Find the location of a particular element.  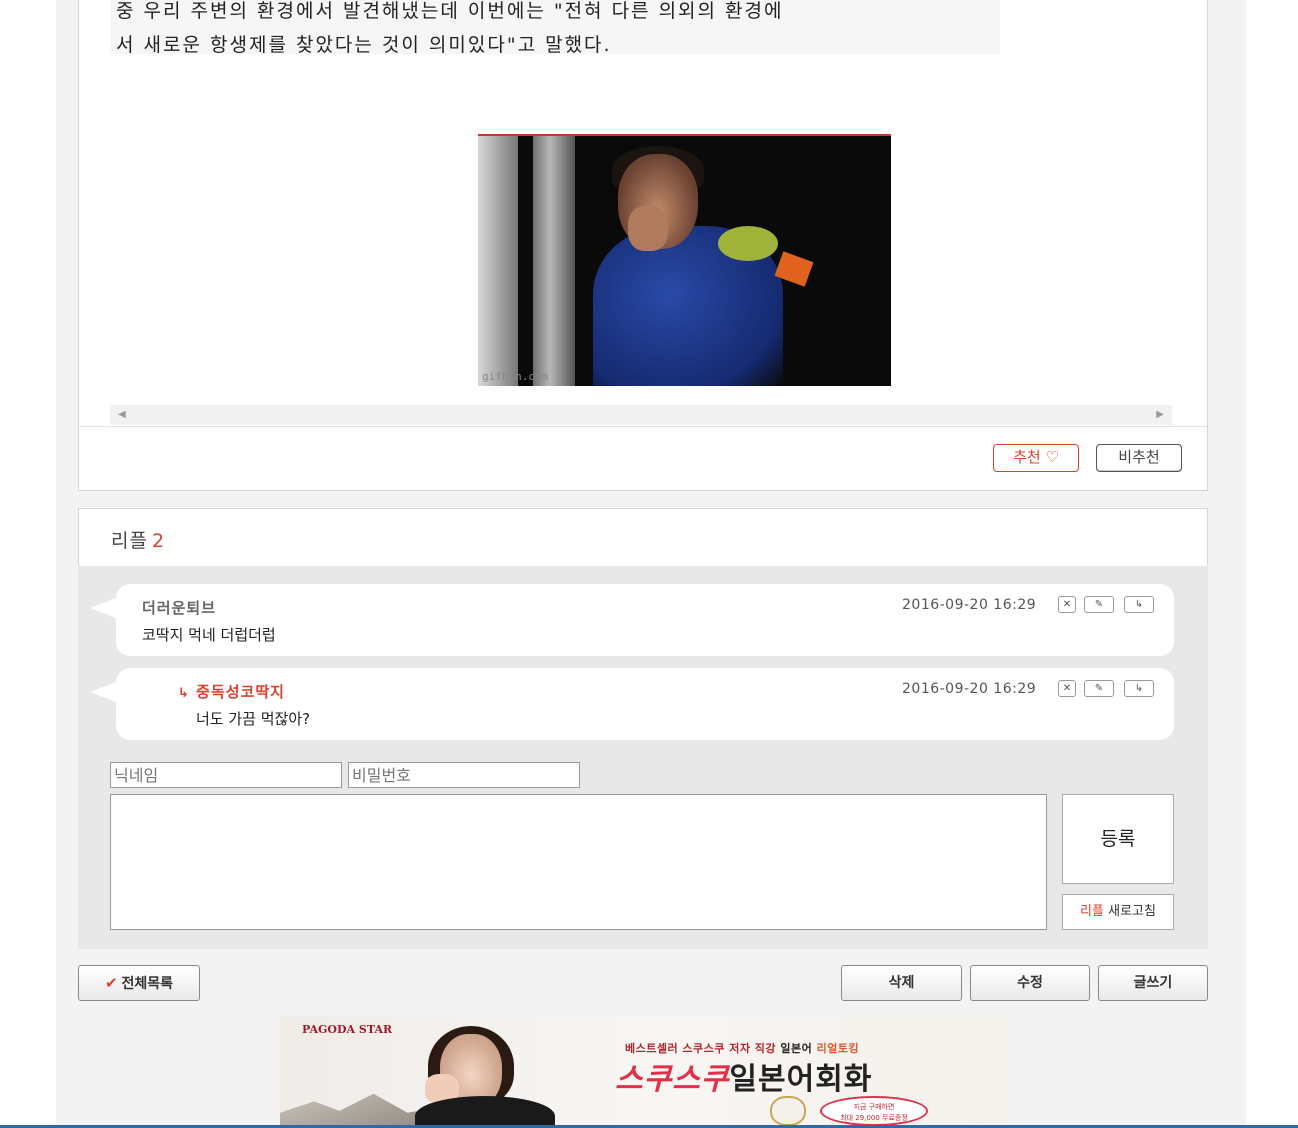

nickname-input is located at coordinates (226, 775).